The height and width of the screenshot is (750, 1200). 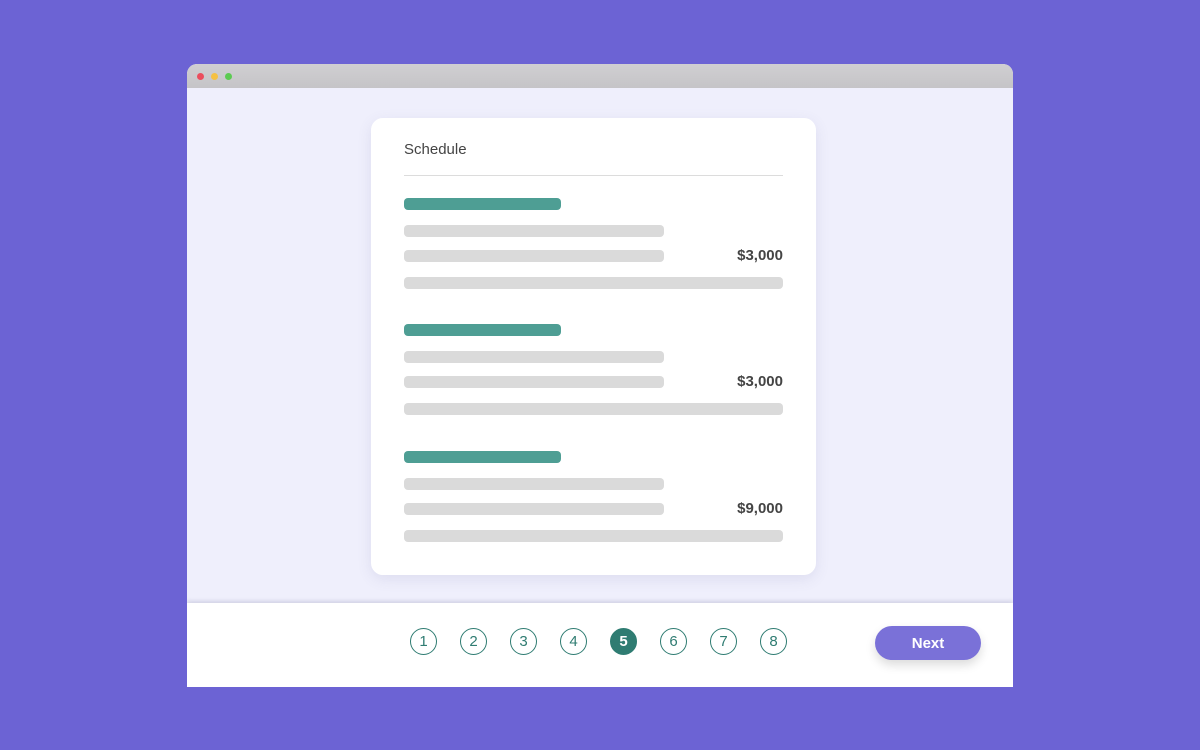 What do you see at coordinates (723, 641) in the screenshot?
I see `page-button-7: 7` at bounding box center [723, 641].